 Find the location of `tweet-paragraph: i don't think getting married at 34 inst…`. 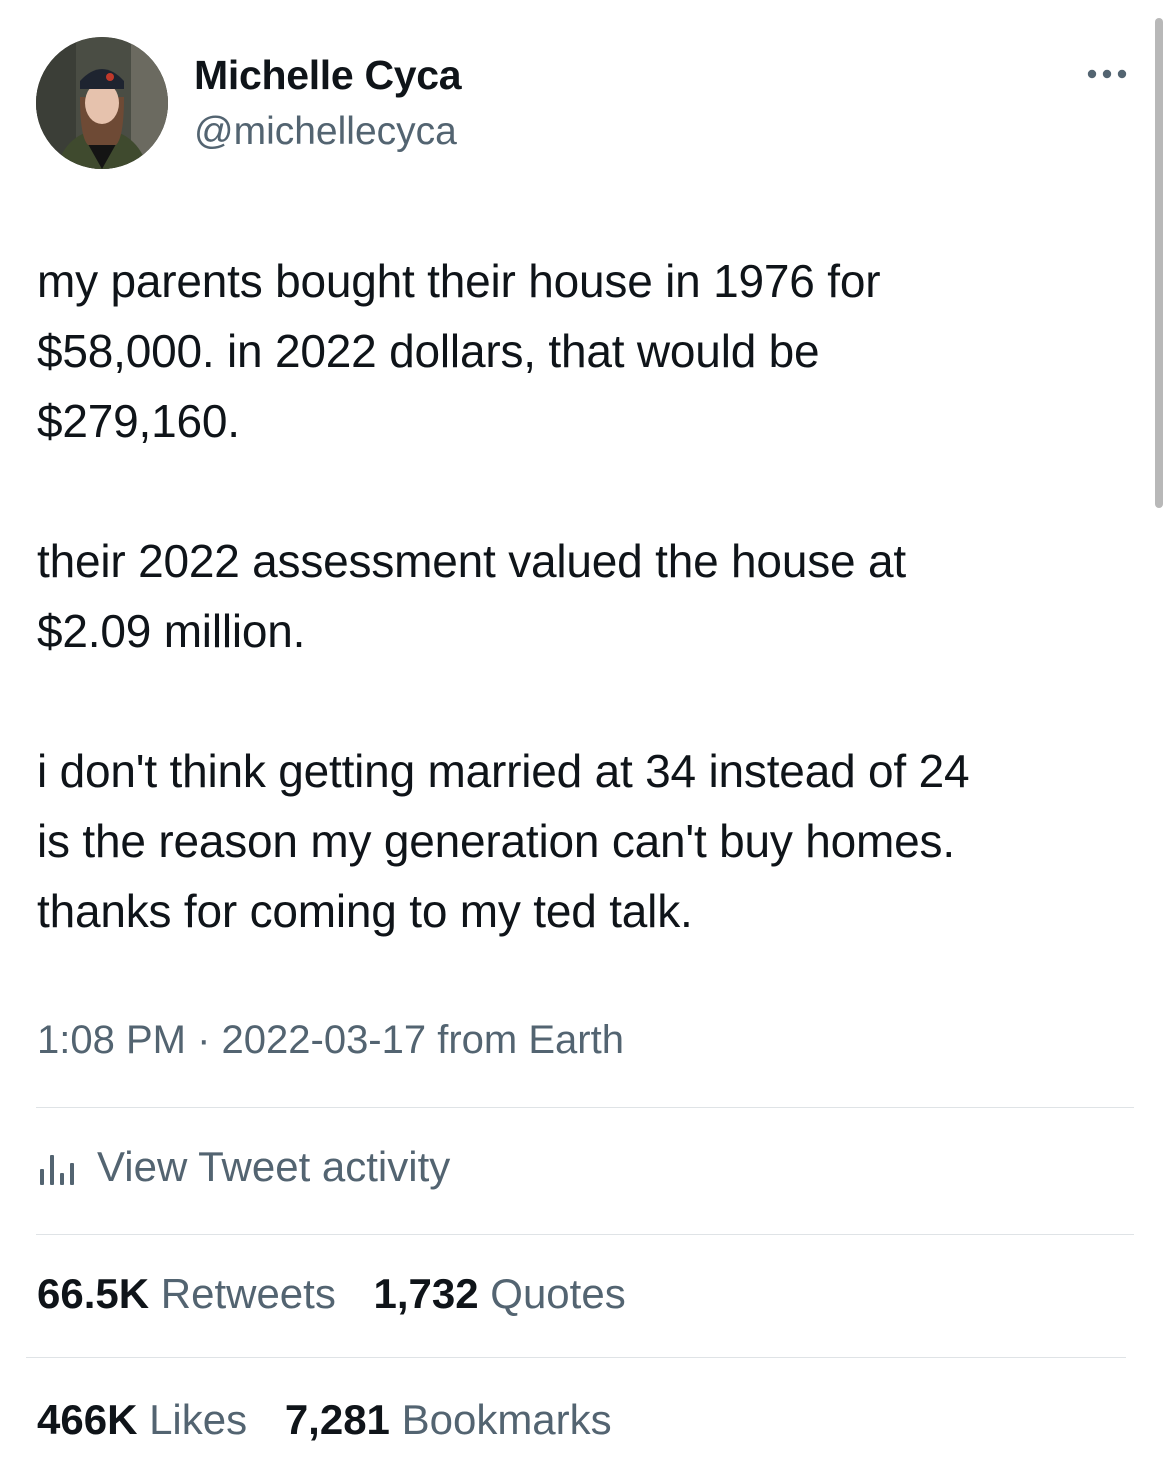

tweet-paragraph: i don't think getting married at 34 inst… is located at coordinates (503, 841).